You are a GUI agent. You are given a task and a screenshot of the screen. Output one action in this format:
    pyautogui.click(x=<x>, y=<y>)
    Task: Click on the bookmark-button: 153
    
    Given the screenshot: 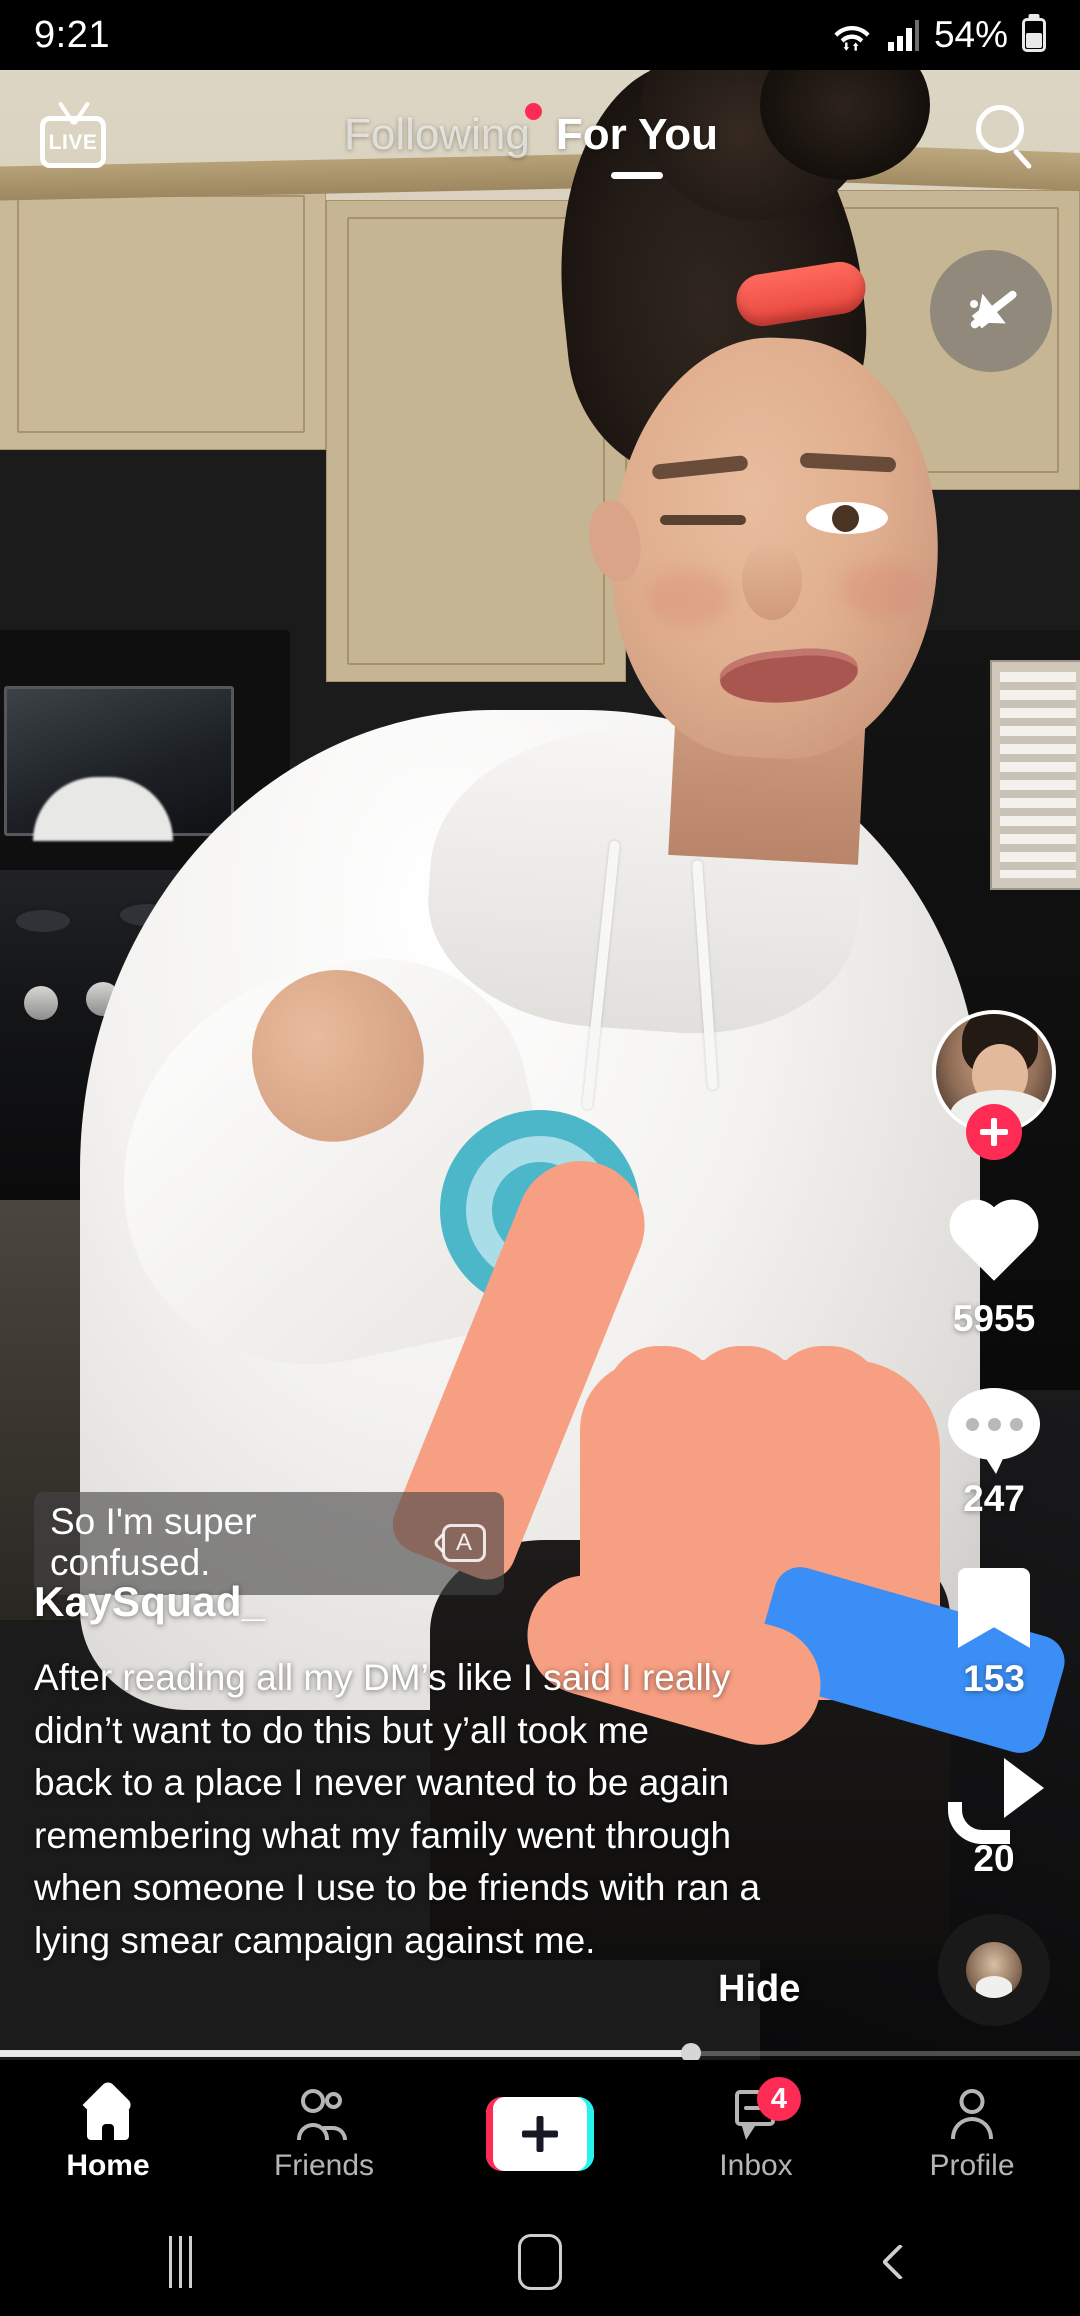 What is the action you would take?
    pyautogui.click(x=994, y=1630)
    